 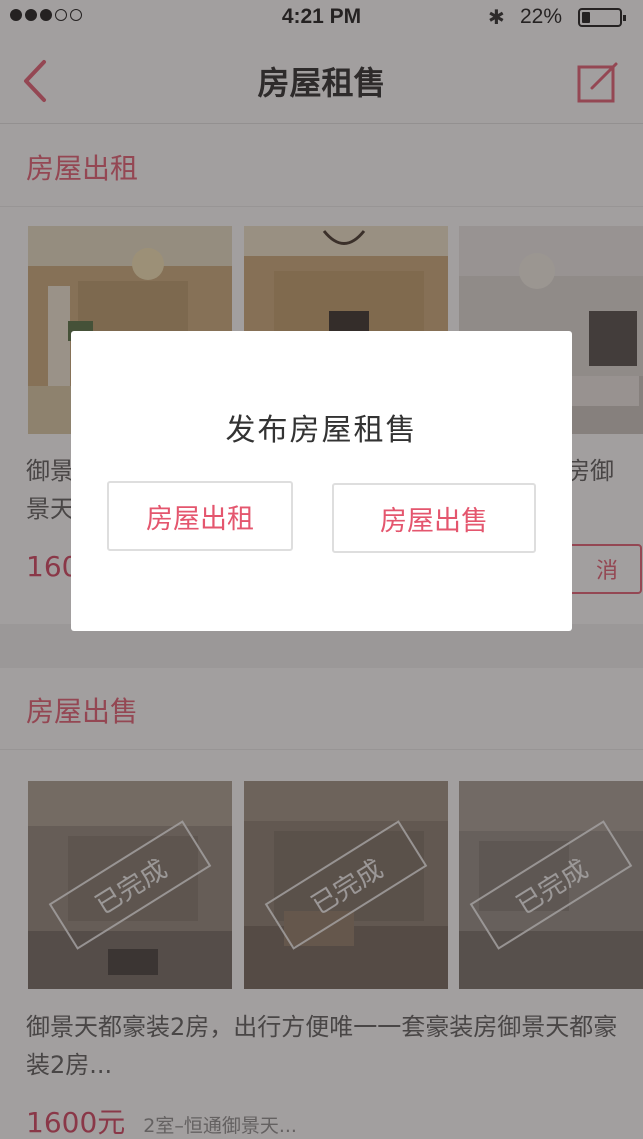 I want to click on publish-sale-button: 房屋出售, so click(x=434, y=518).